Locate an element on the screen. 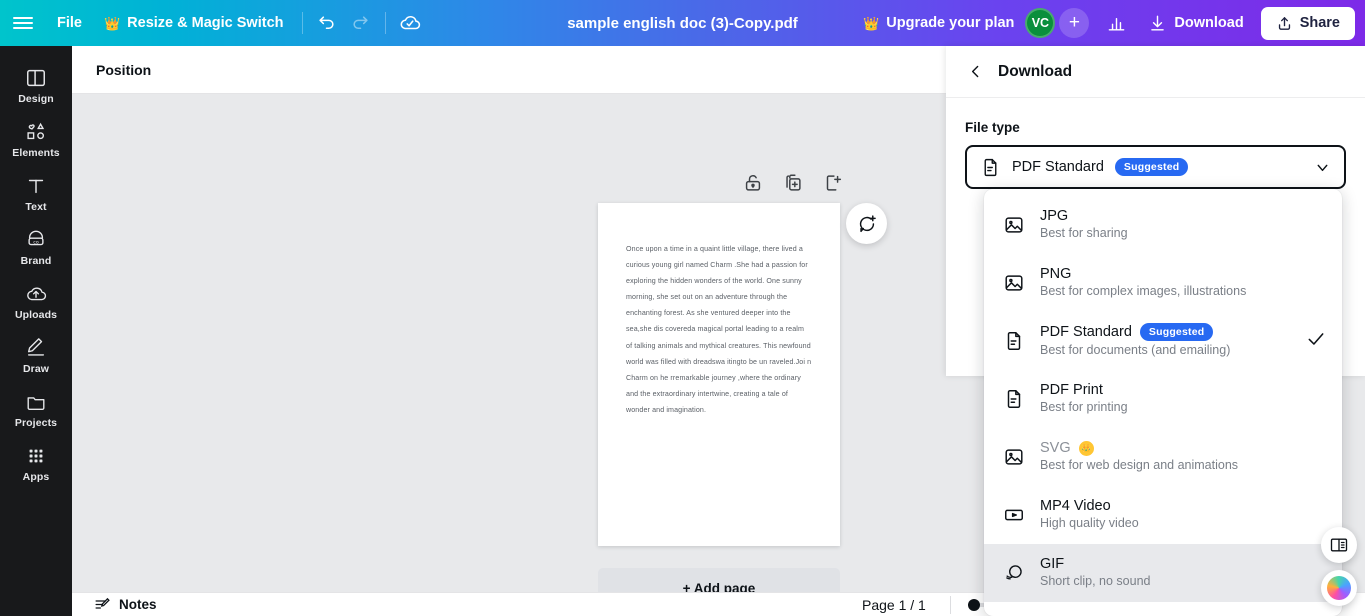  dropdown-option-mp4-video: MP4 Video High quality video is located at coordinates (1163, 515).